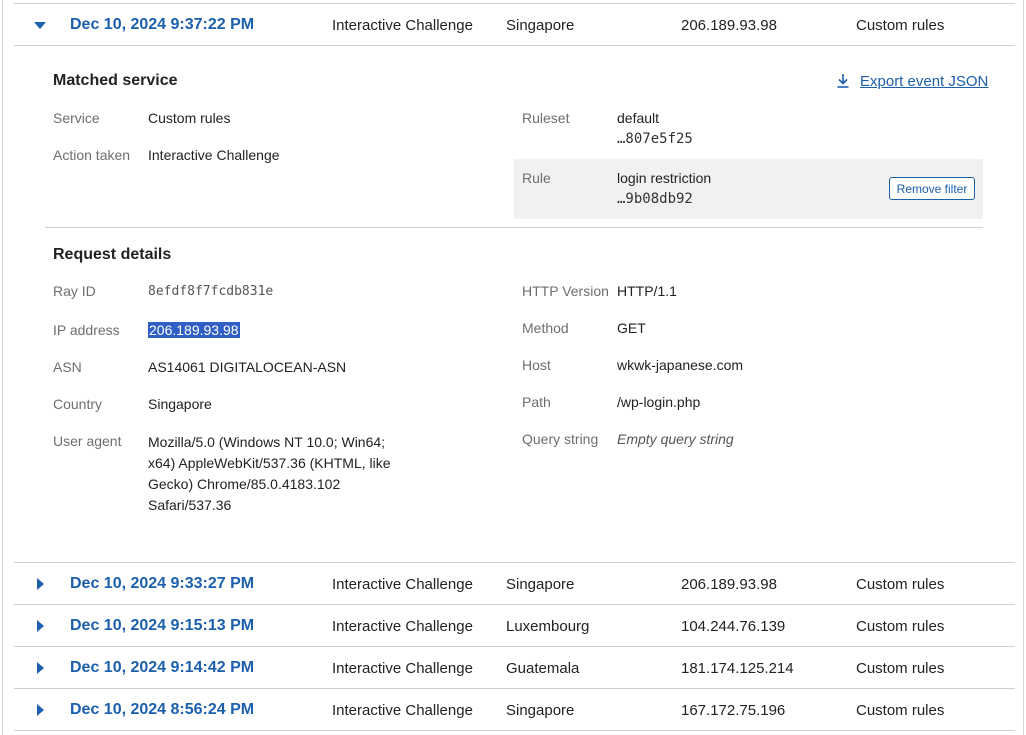 This screenshot has height=735, width=1026. I want to click on request-details-title: Request details, so click(112, 254).